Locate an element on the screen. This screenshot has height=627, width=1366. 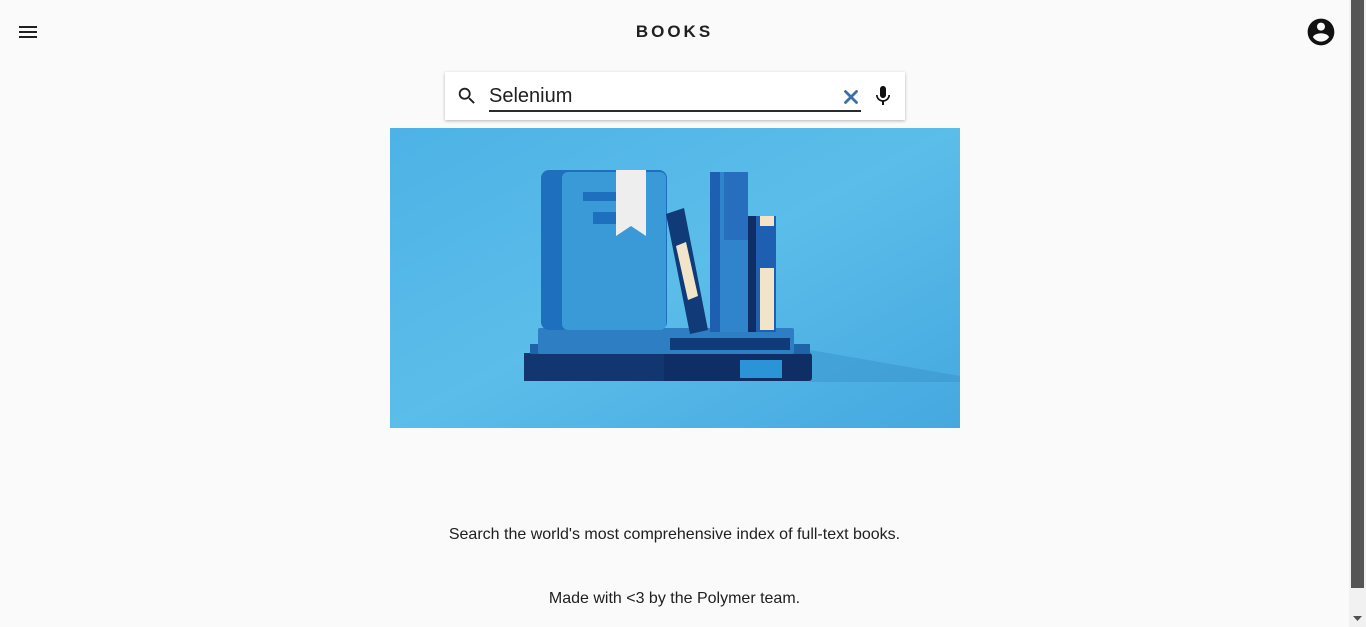
account-button is located at coordinates (1321, 32).